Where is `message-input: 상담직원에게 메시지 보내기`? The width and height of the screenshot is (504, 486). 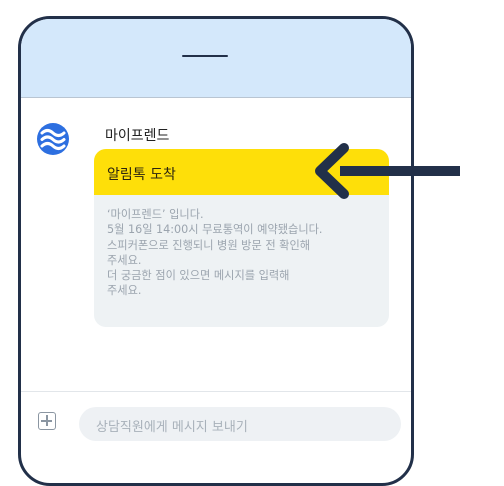
message-input: 상담직원에게 메시지 보내기 is located at coordinates (240, 424).